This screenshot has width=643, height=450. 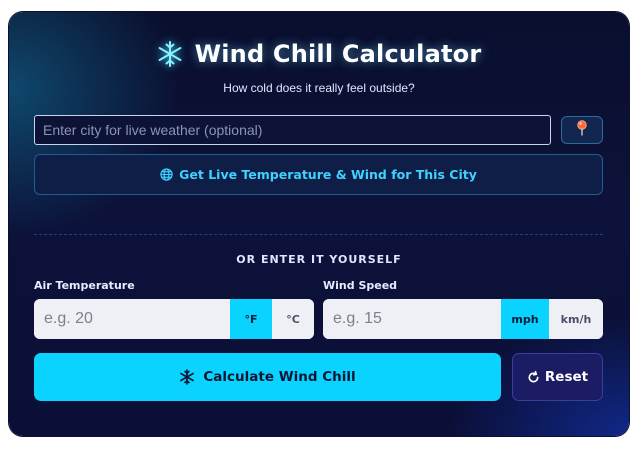 What do you see at coordinates (319, 259) in the screenshot?
I see `manual-section-label: OR ENTER IT YOURSELF` at bounding box center [319, 259].